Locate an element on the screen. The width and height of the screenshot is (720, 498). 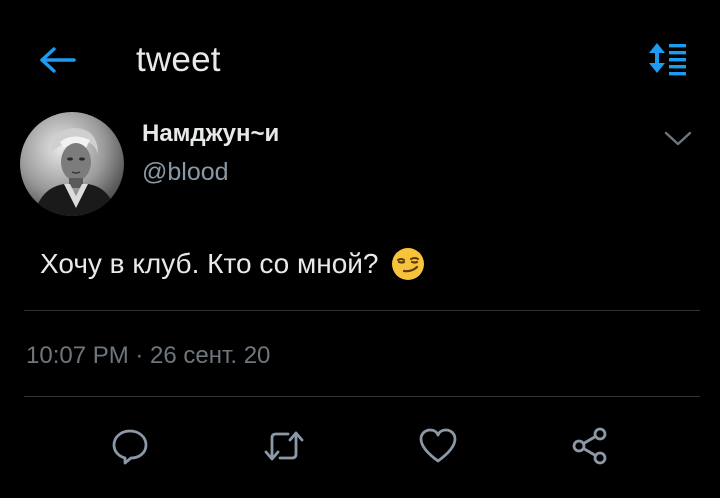
share-button is located at coordinates (590, 446).